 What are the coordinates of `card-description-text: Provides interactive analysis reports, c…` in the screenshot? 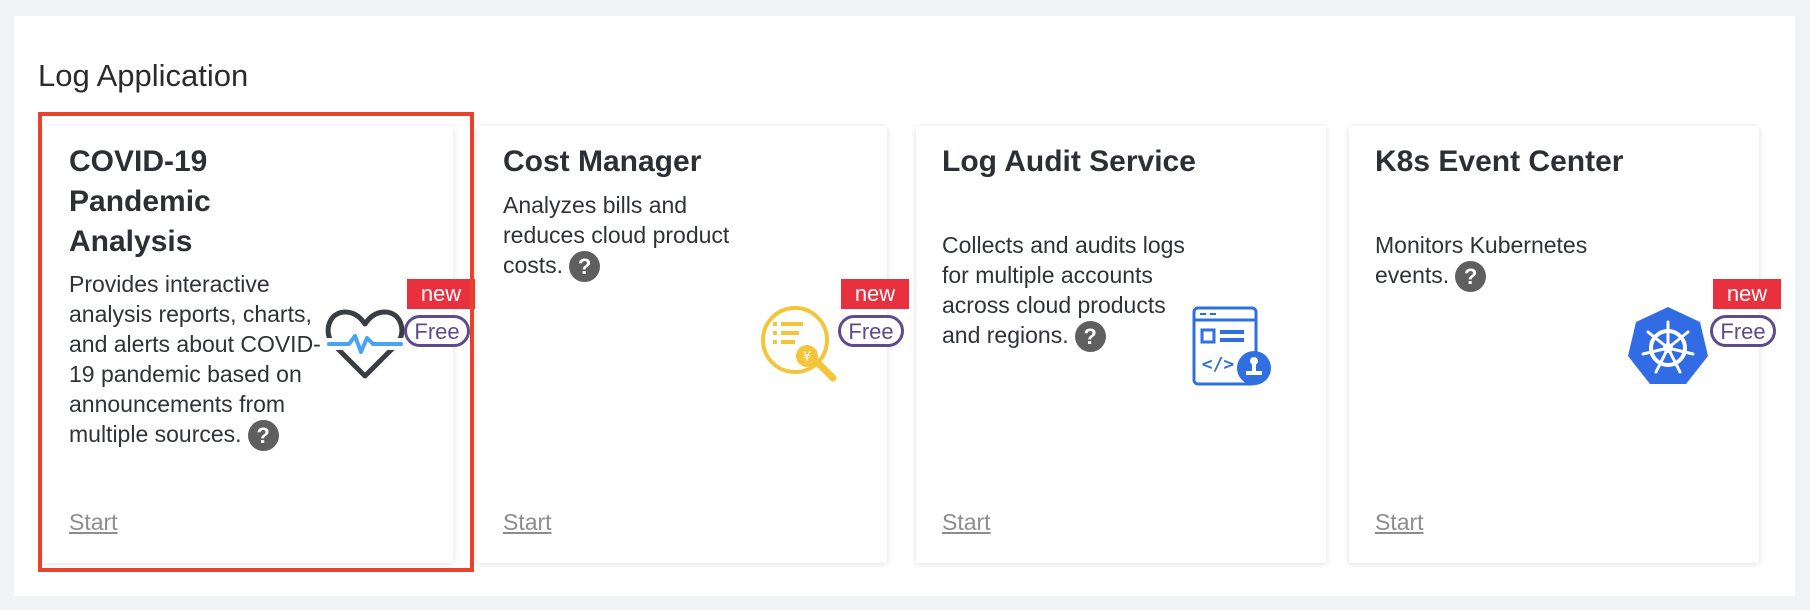 It's located at (195, 359).